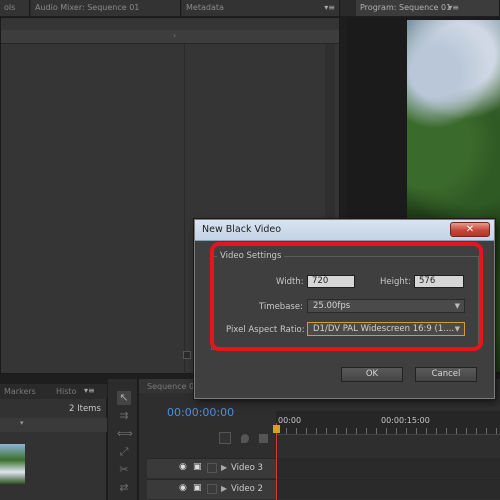 Image resolution: width=500 pixels, height=500 pixels. Describe the element at coordinates (225, 438) in the screenshot. I see `snap-icon` at that location.